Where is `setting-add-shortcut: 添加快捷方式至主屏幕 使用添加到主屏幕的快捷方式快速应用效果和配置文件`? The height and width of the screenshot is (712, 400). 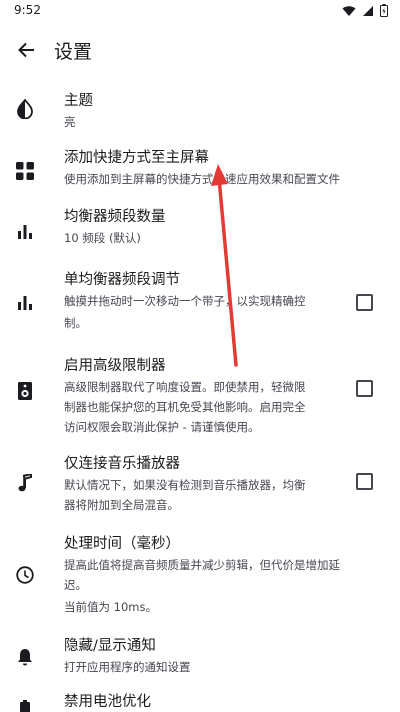 setting-add-shortcut: 添加快捷方式至主屏幕 使用添加到主屏幕的快捷方式快速应用效果和配置文件 is located at coordinates (200, 173).